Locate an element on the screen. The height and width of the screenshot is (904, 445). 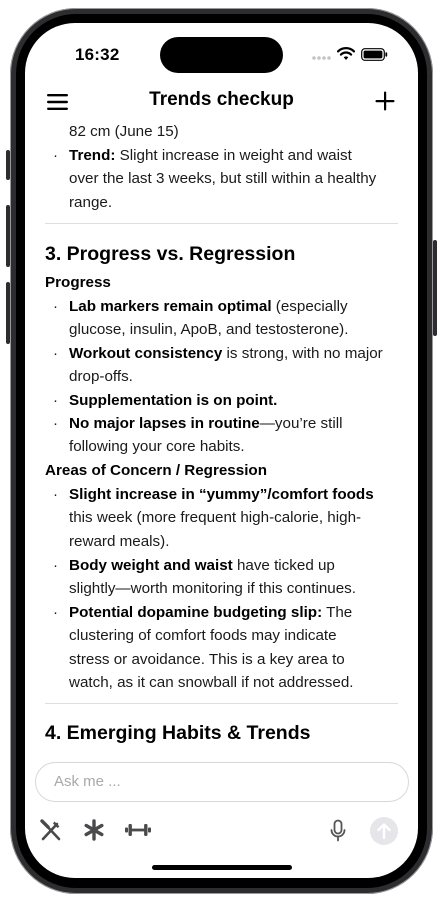
item-text: is strong, with no major is located at coordinates (302, 353).